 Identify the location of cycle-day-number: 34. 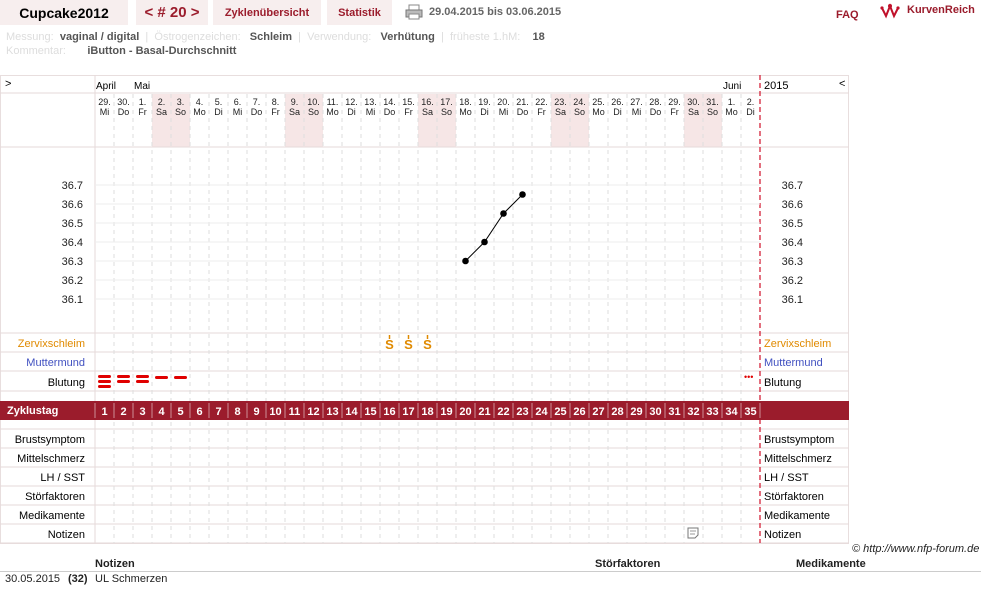
(731, 412).